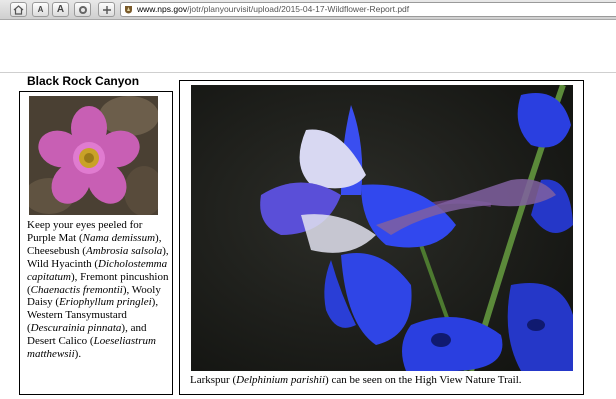  I want to click on stop-icon, so click(82, 10).